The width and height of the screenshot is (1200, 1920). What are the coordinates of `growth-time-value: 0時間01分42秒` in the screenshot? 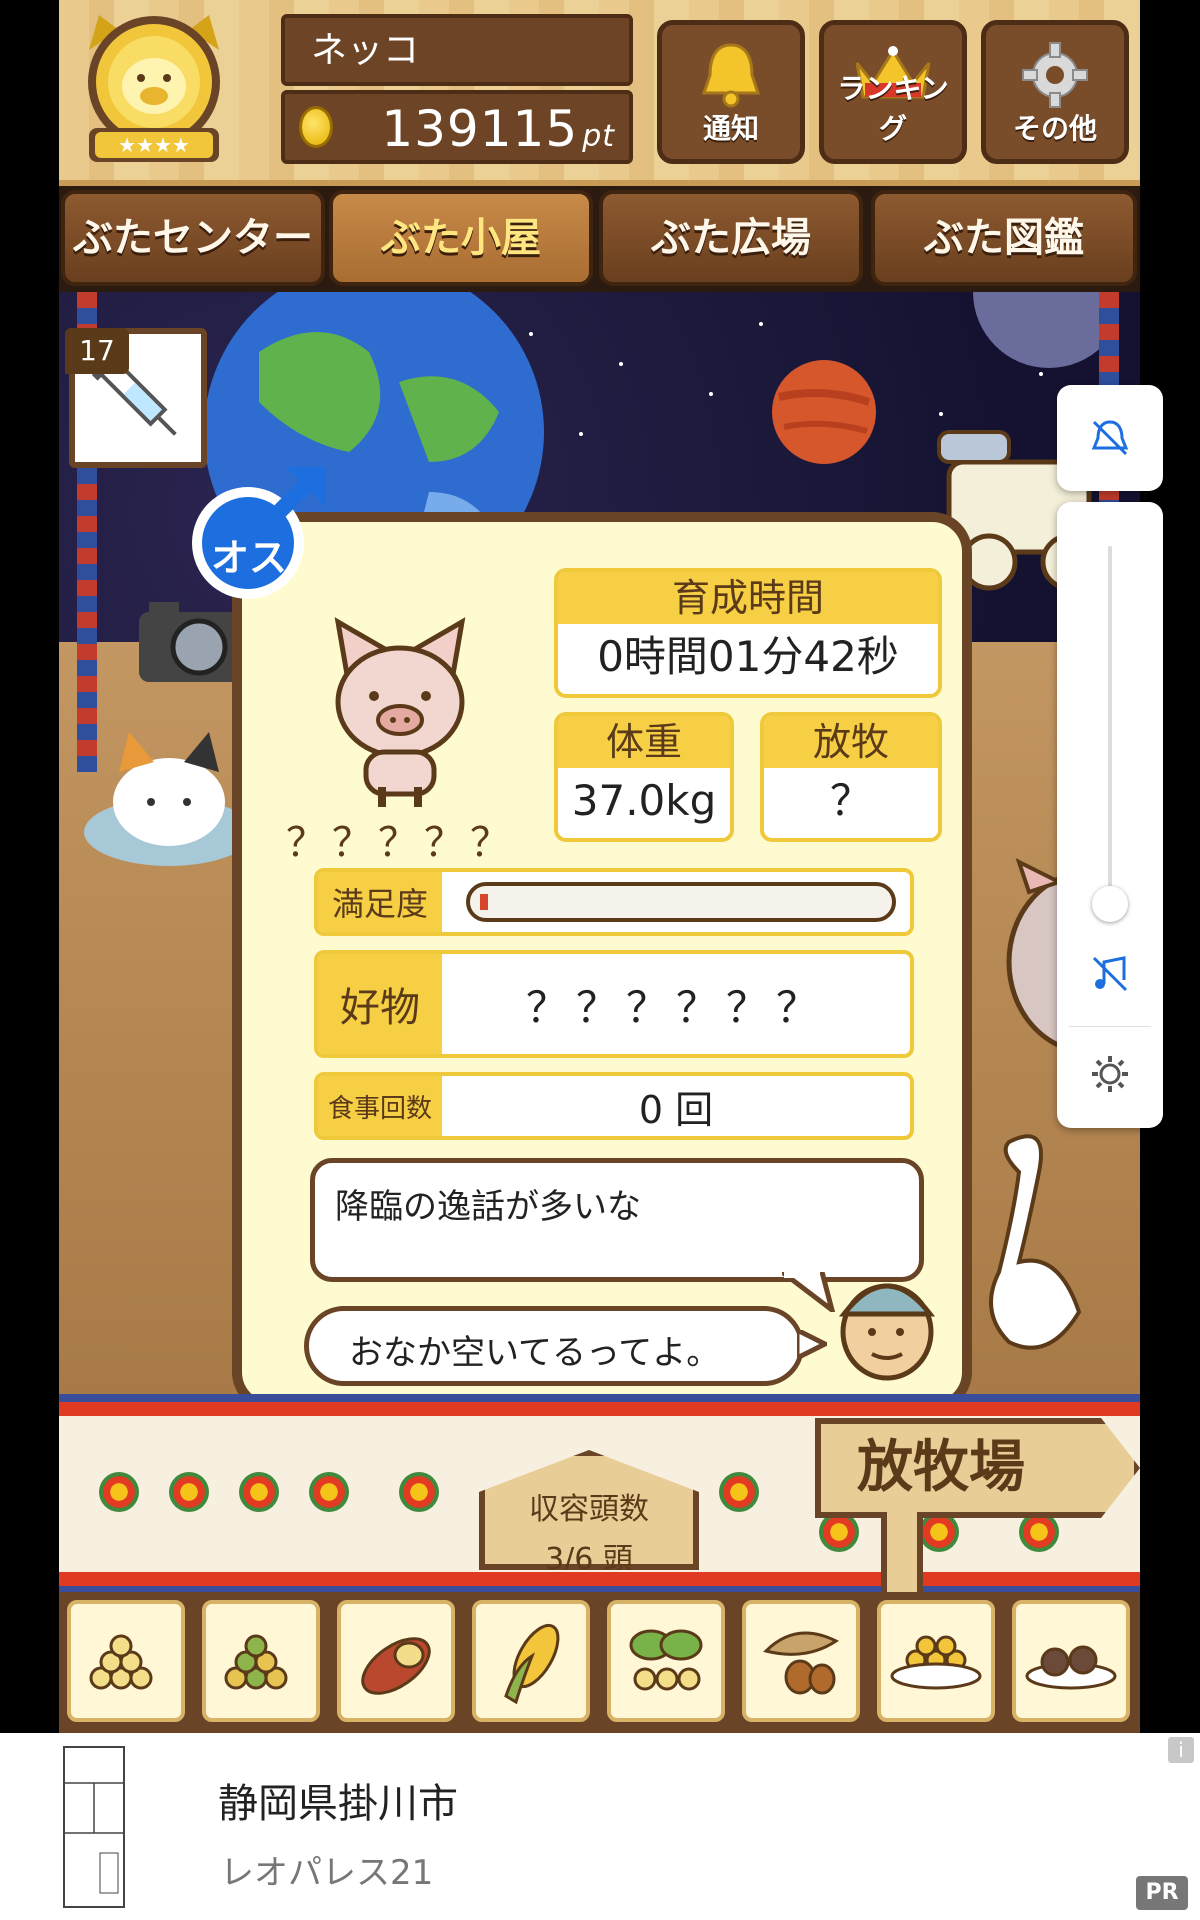 It's located at (748, 656).